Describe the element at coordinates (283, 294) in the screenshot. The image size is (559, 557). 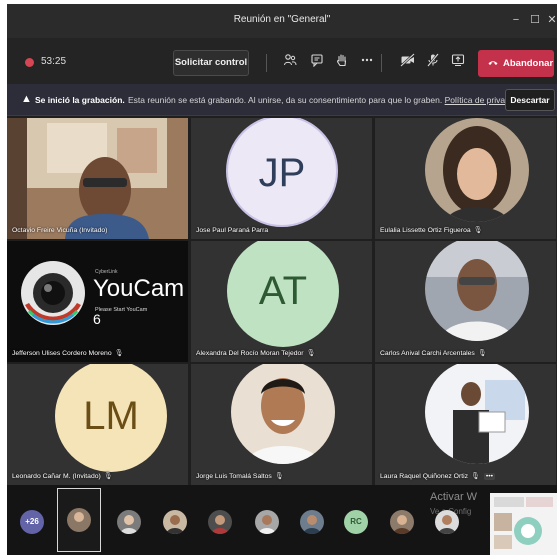
I see `avatar-at: AT` at that location.